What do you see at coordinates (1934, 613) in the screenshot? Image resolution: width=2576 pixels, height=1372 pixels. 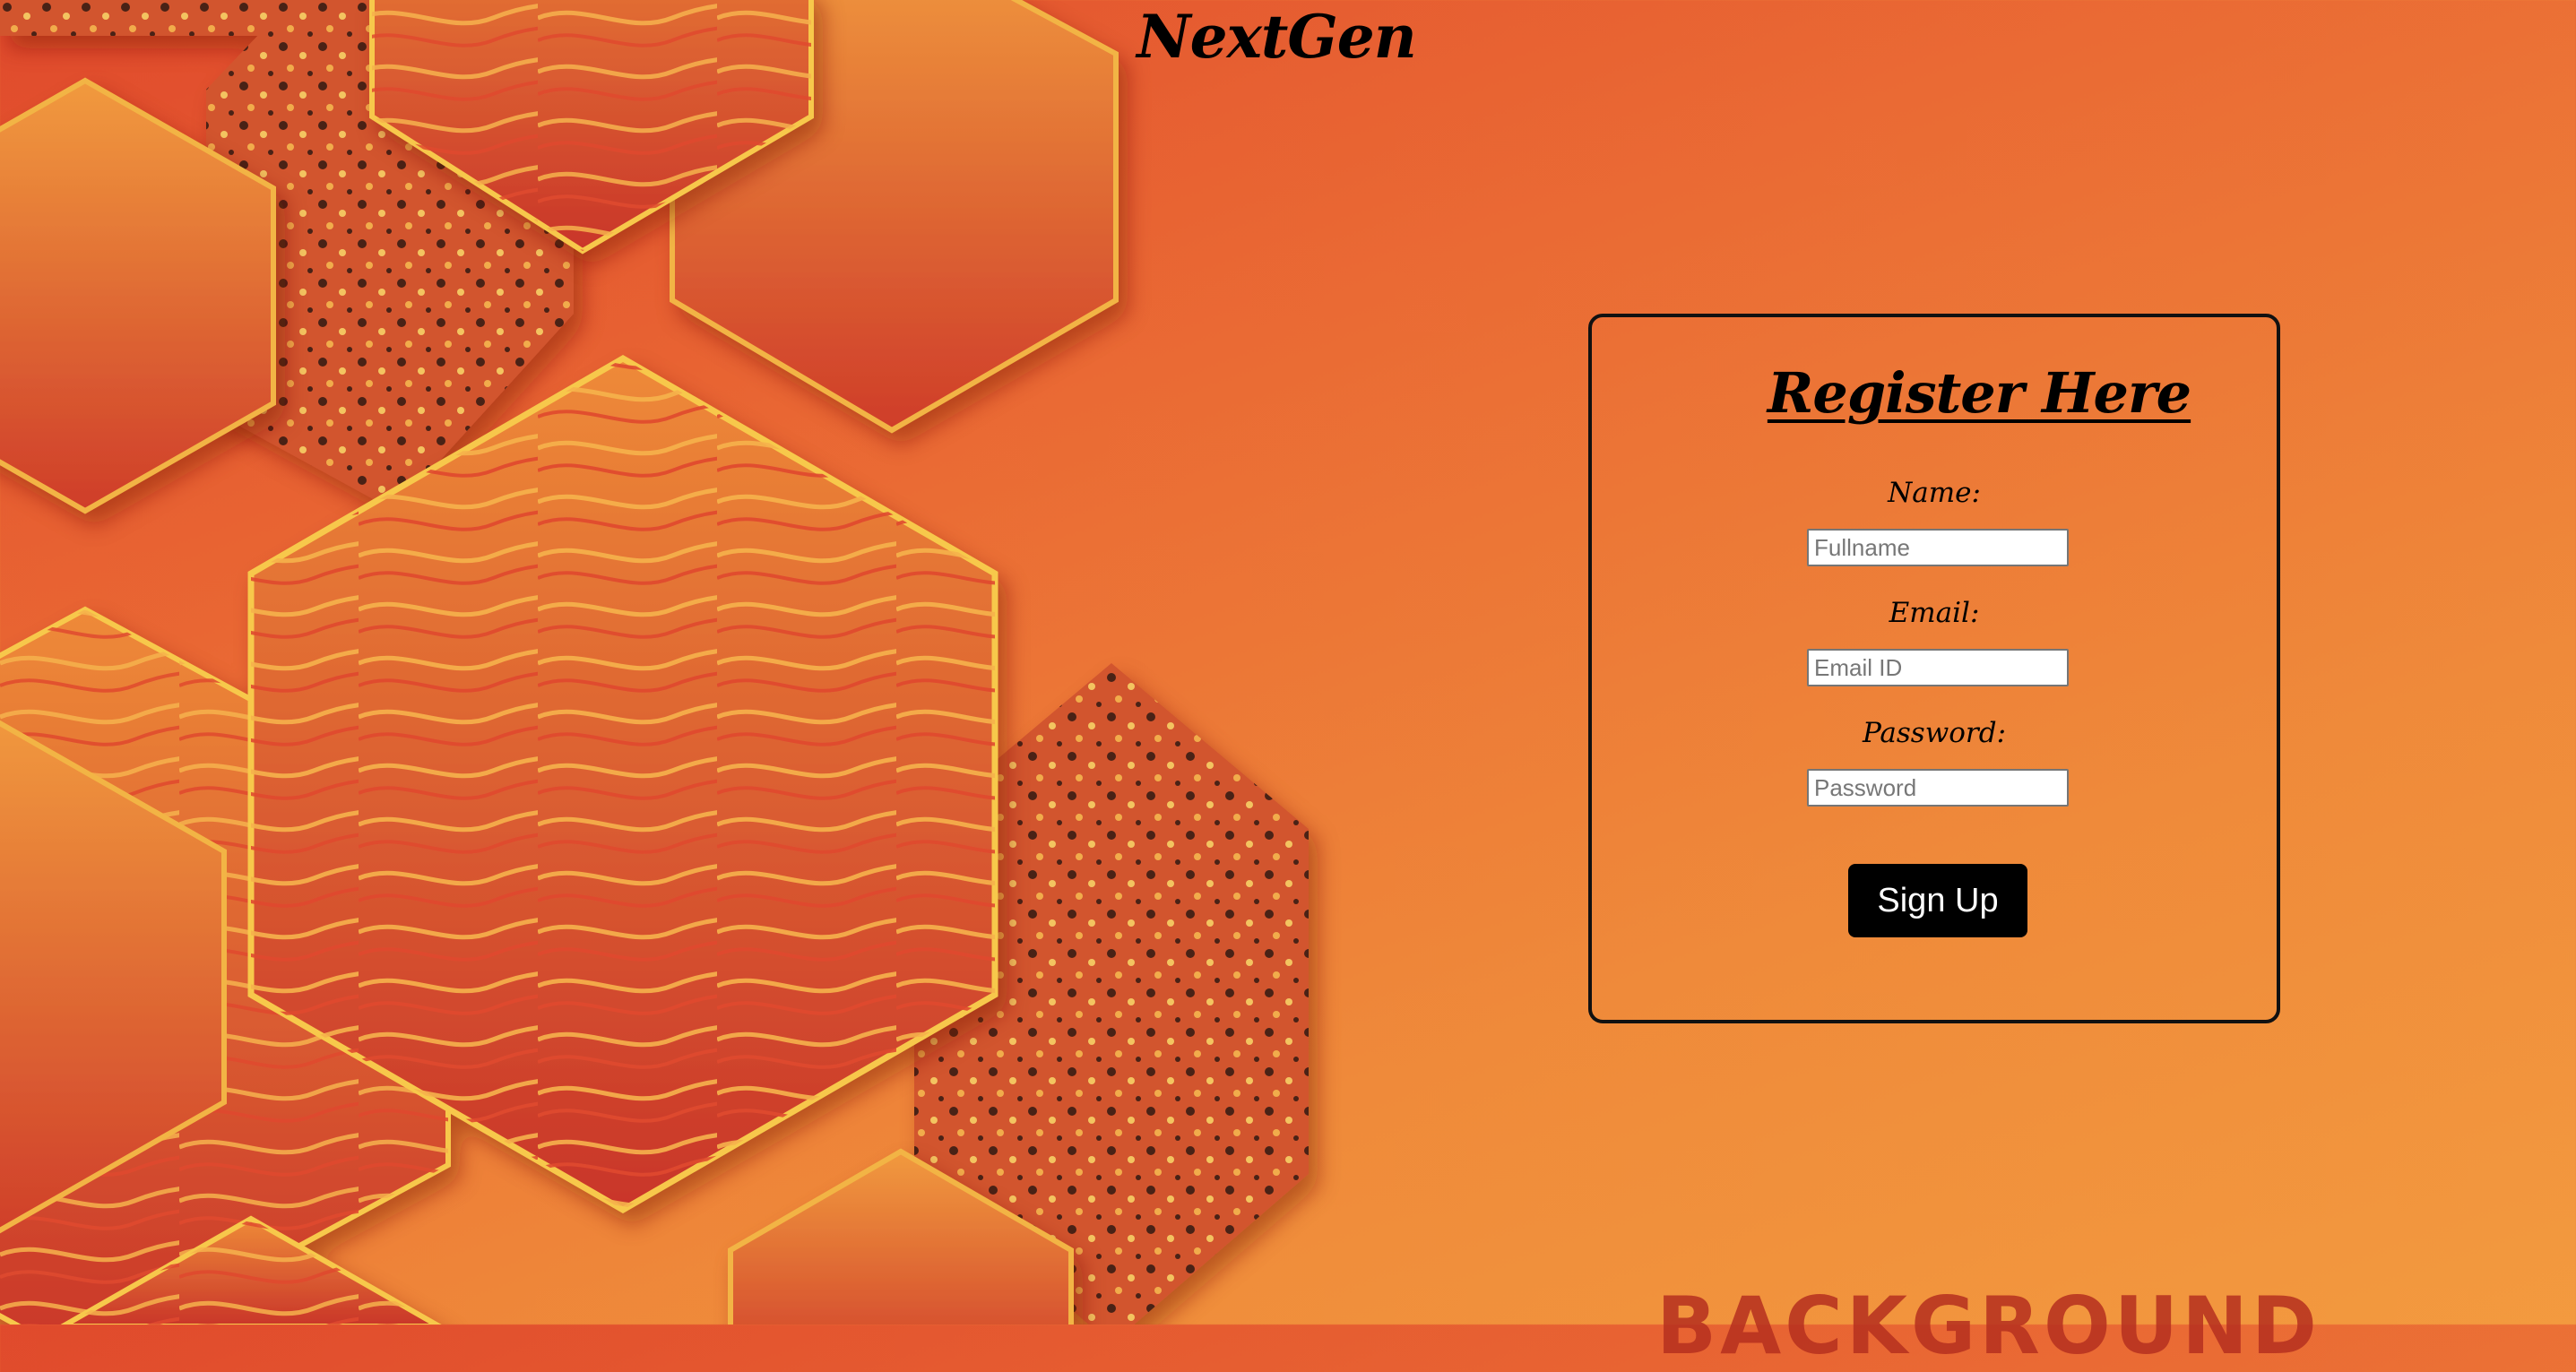 I see `email-label: Email:` at bounding box center [1934, 613].